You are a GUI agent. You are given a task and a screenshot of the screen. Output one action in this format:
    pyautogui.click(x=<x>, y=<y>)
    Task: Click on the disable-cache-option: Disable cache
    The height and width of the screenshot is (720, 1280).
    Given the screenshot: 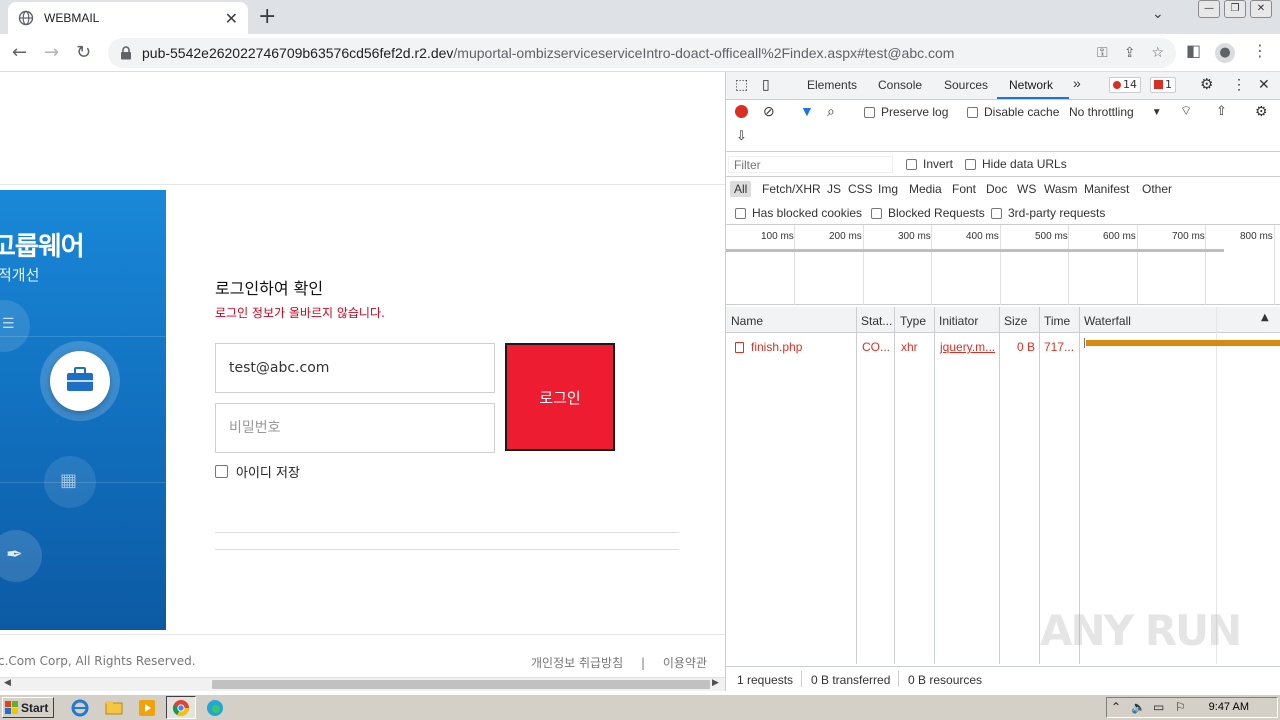 What is the action you would take?
    pyautogui.click(x=1013, y=112)
    